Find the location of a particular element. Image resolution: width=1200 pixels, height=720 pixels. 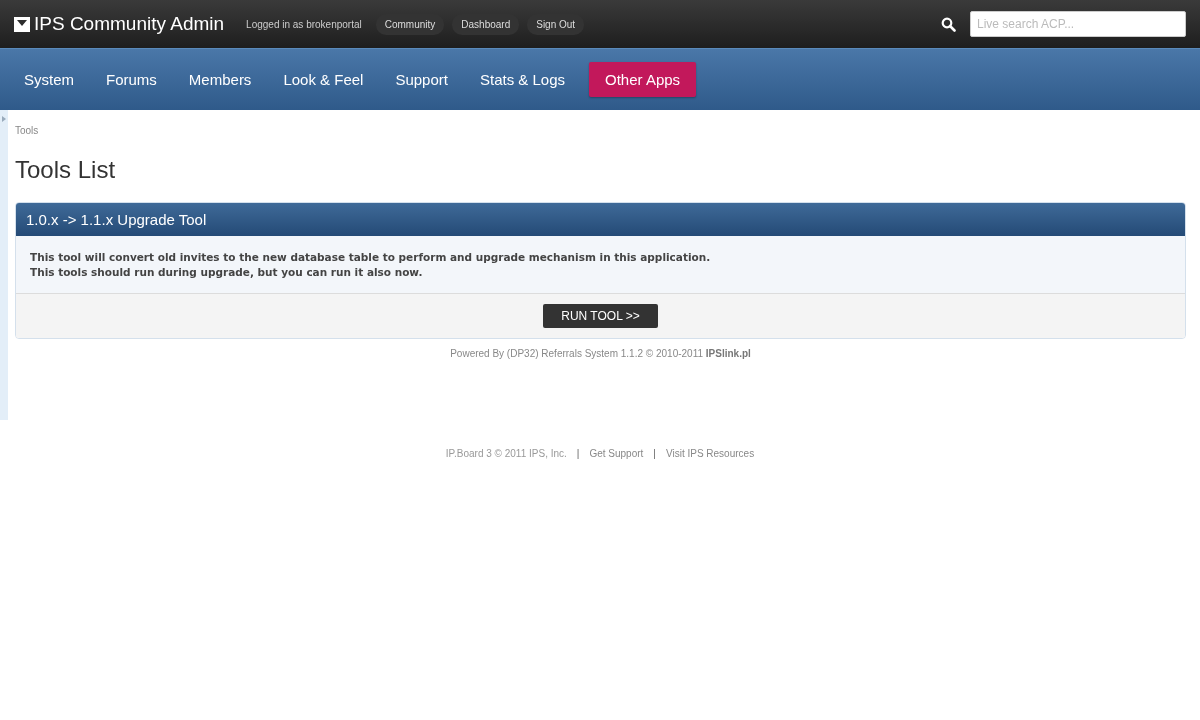

nav-tab: Other Apps is located at coordinates (643, 79).